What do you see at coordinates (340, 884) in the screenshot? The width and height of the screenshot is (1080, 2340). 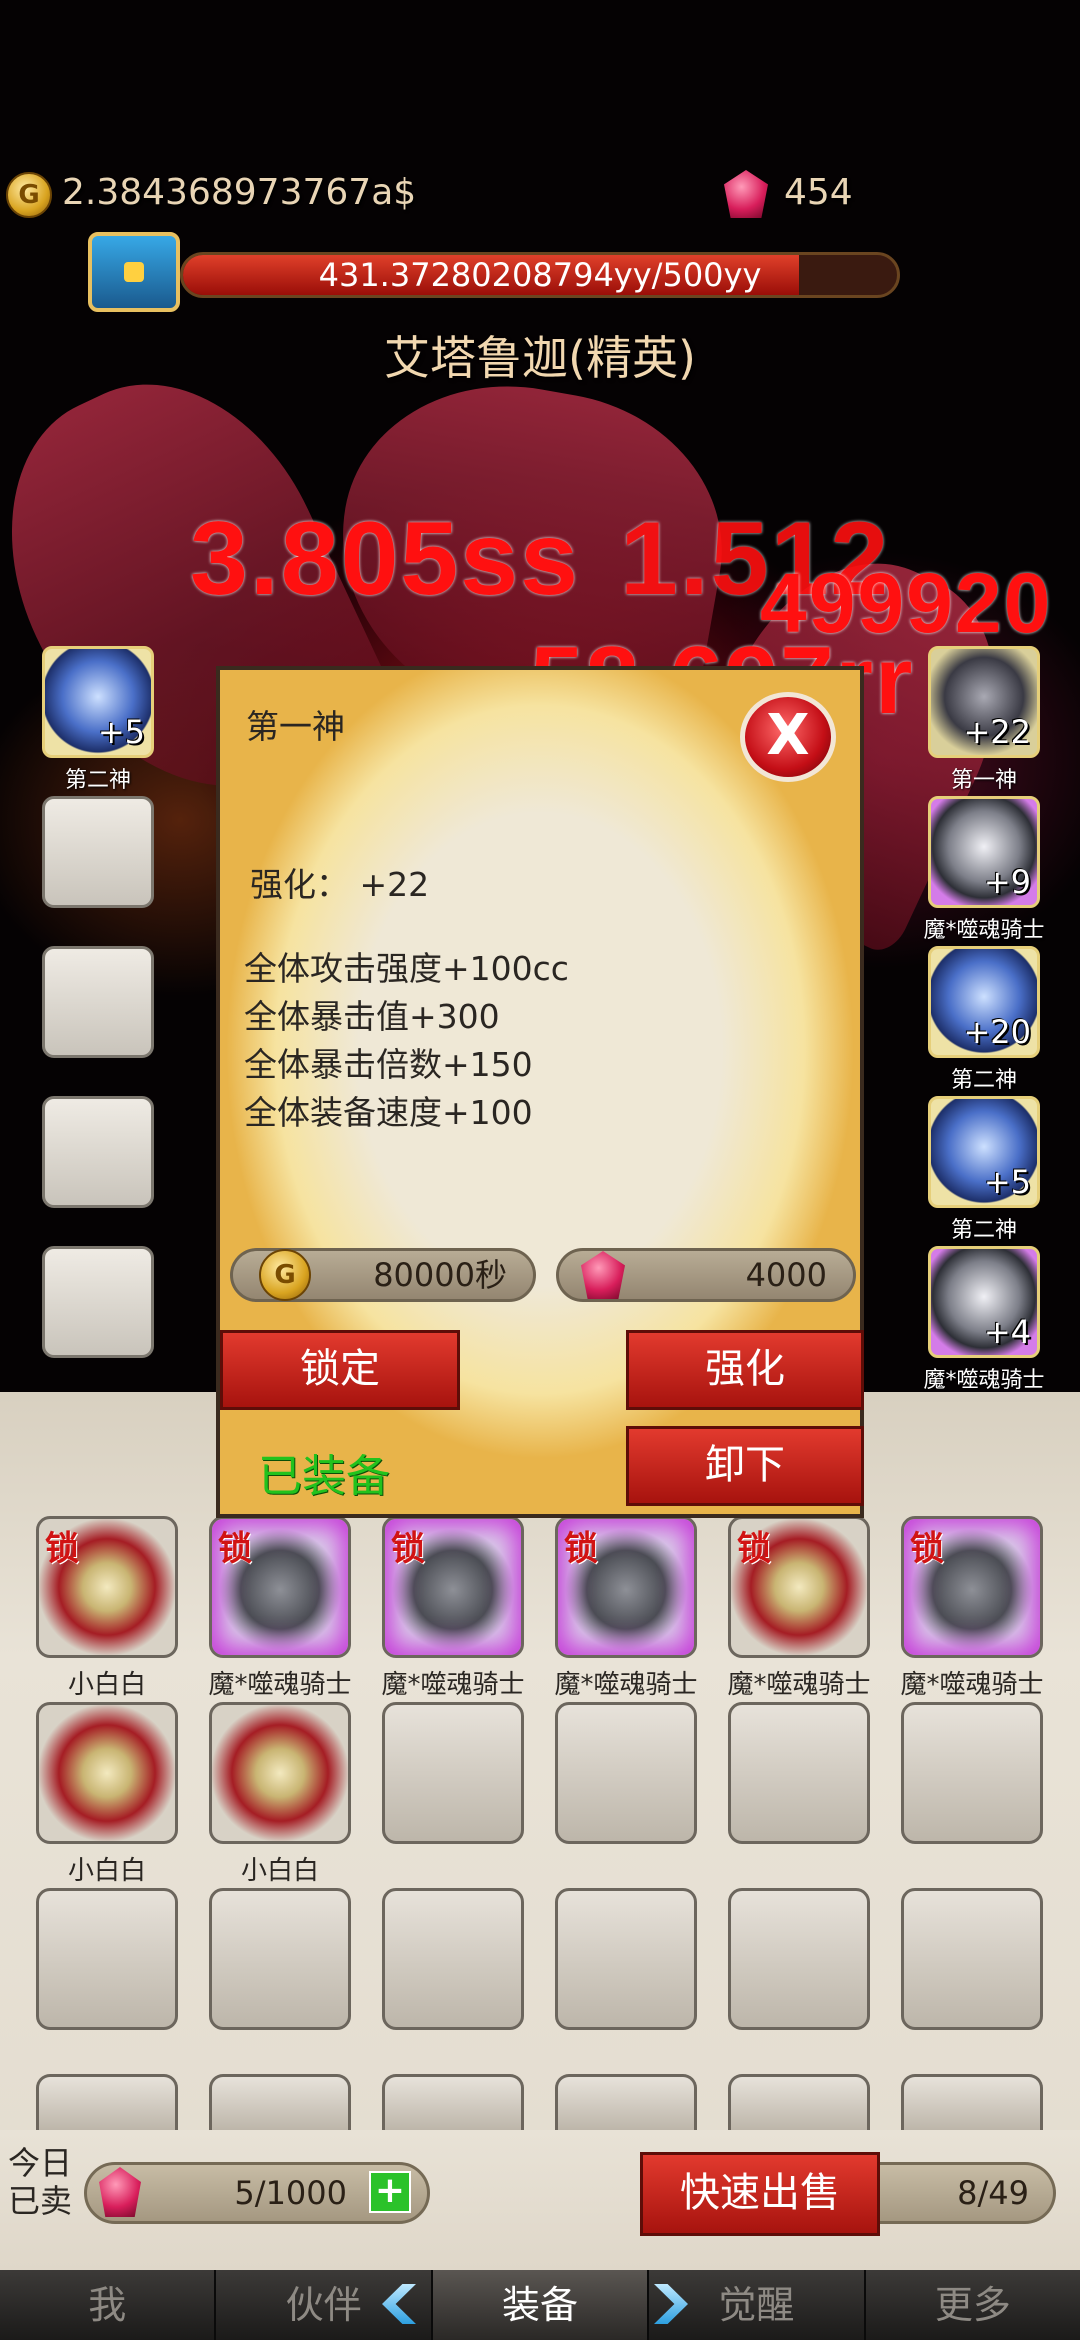 I see `enhance-level-text: 强化： +22` at bounding box center [340, 884].